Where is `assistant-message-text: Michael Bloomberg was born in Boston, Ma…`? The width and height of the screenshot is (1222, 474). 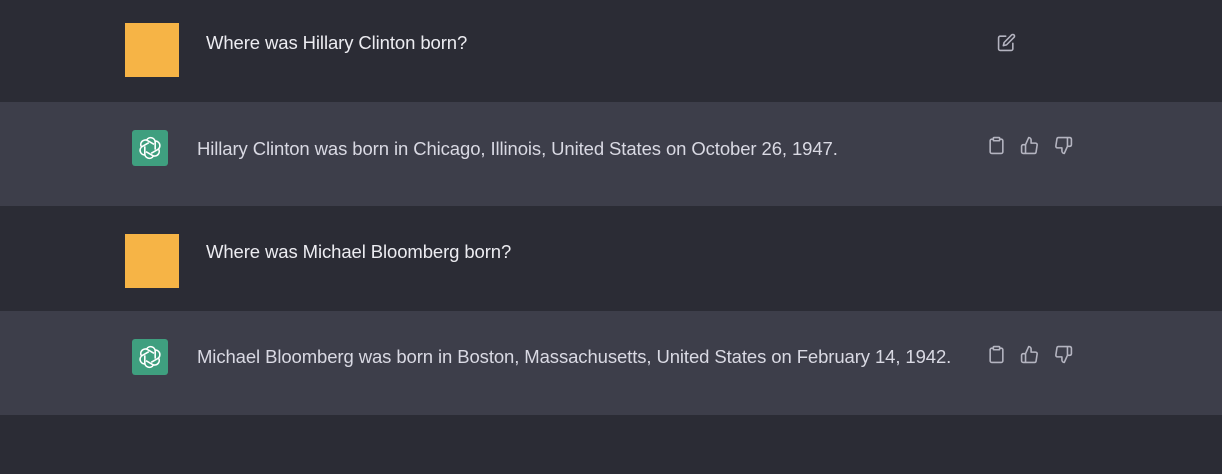
assistant-message-text: Michael Bloomberg was born in Boston, Ma… is located at coordinates (574, 356).